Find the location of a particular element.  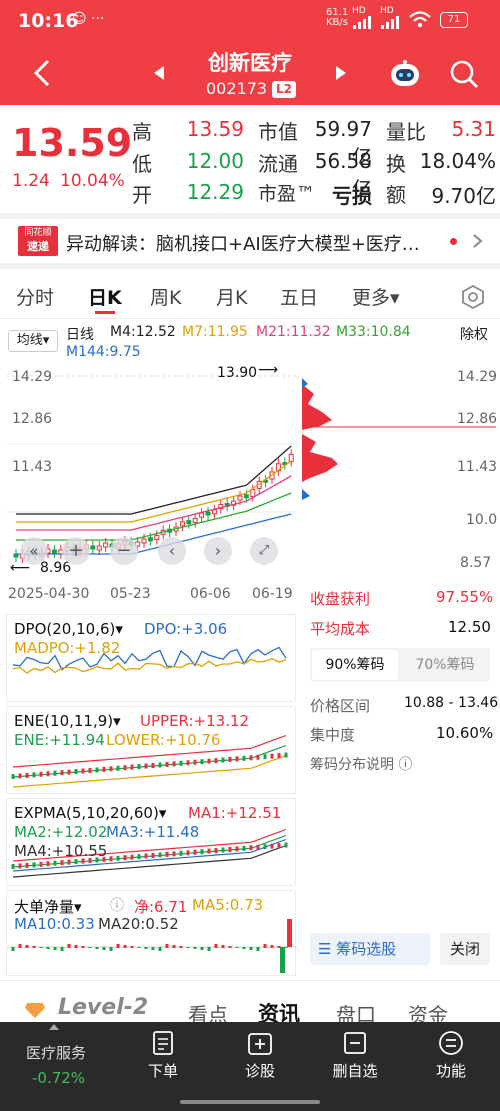

zoom-out-icon: − is located at coordinates (124, 551).